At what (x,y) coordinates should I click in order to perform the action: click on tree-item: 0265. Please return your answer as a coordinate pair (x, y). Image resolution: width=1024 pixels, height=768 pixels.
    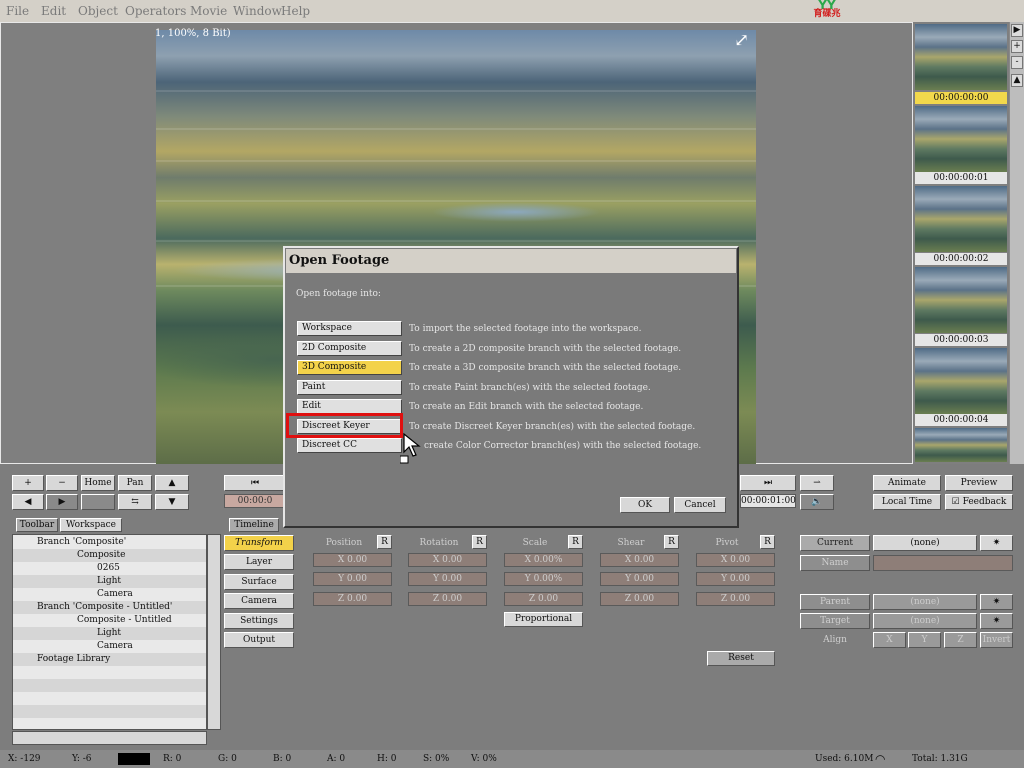
    Looking at the image, I should click on (109, 568).